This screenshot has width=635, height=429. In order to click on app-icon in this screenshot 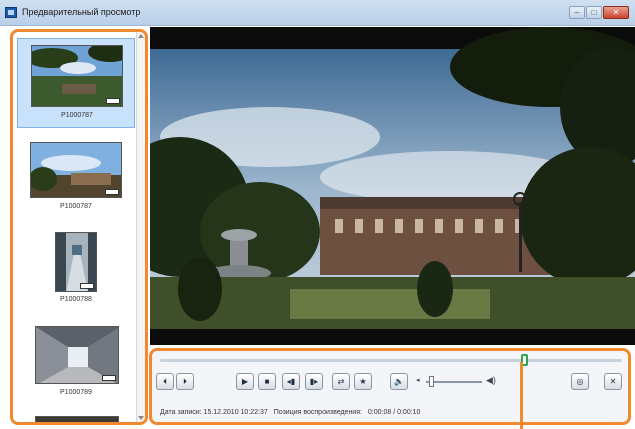, I will do `click(11, 12)`.